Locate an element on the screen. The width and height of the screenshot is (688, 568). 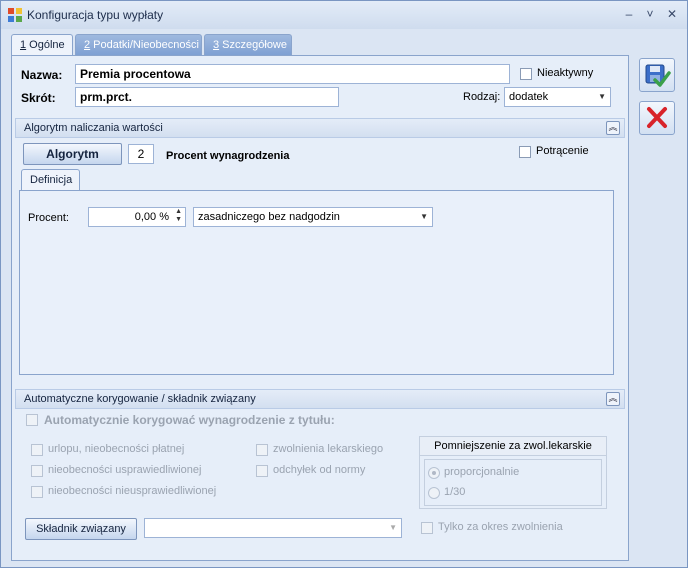
proportional-radio is located at coordinates (434, 473).